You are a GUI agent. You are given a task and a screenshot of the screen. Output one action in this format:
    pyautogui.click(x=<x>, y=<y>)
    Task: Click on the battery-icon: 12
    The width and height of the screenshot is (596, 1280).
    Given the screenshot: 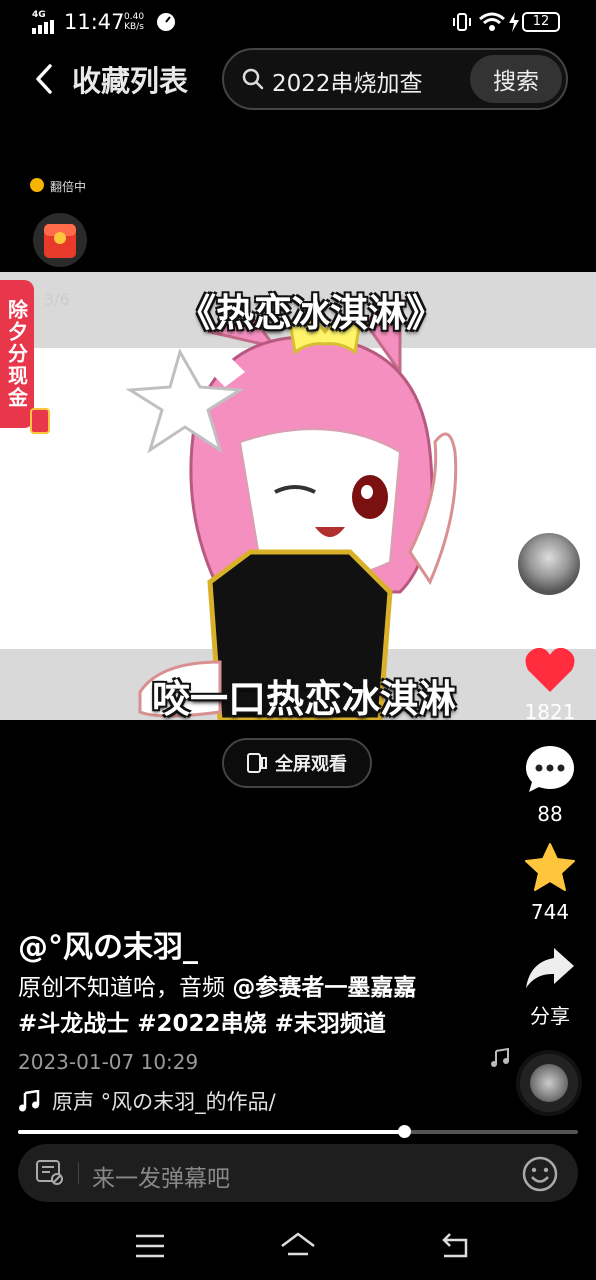 What is the action you would take?
    pyautogui.click(x=541, y=22)
    